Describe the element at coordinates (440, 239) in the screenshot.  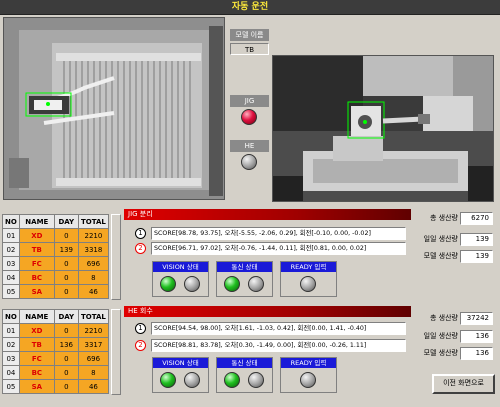
I see `jig-daily-production-label: 일일 생산량` at that location.